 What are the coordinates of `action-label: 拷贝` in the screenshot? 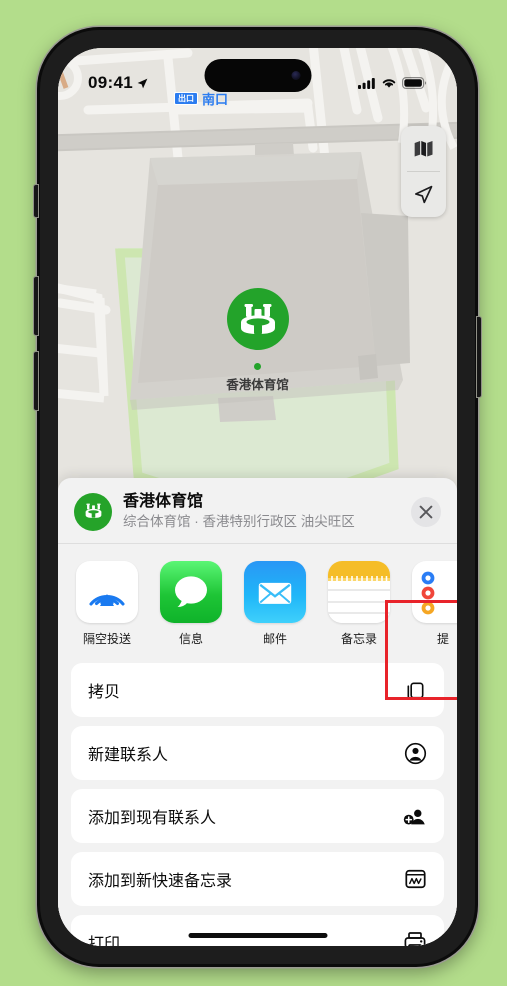 It's located at (104, 693).